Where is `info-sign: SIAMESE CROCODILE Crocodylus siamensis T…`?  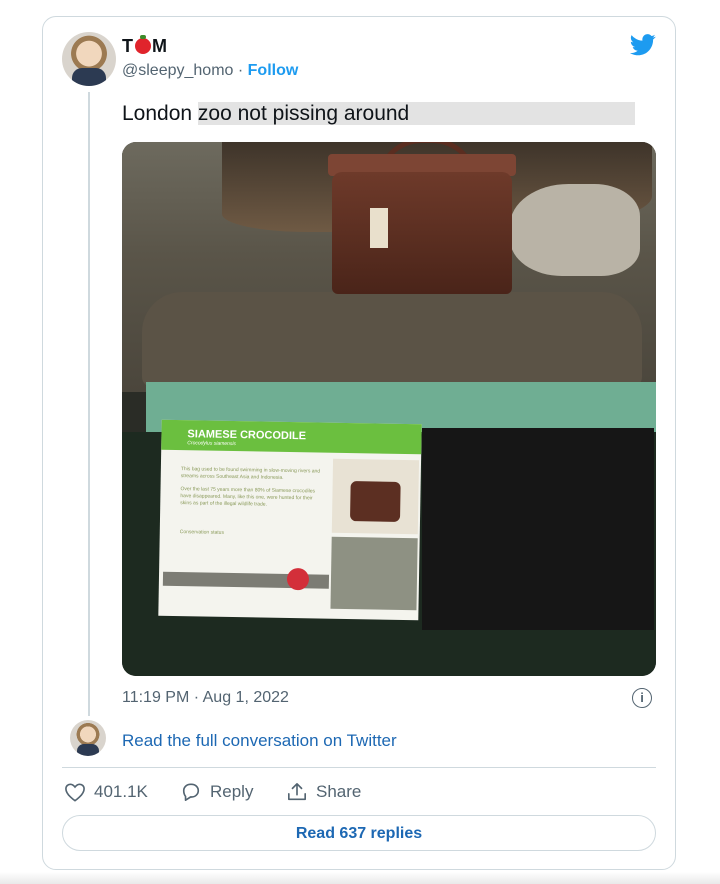
info-sign: SIAMESE CROCODILE Crocodylus siamensis T… is located at coordinates (290, 520).